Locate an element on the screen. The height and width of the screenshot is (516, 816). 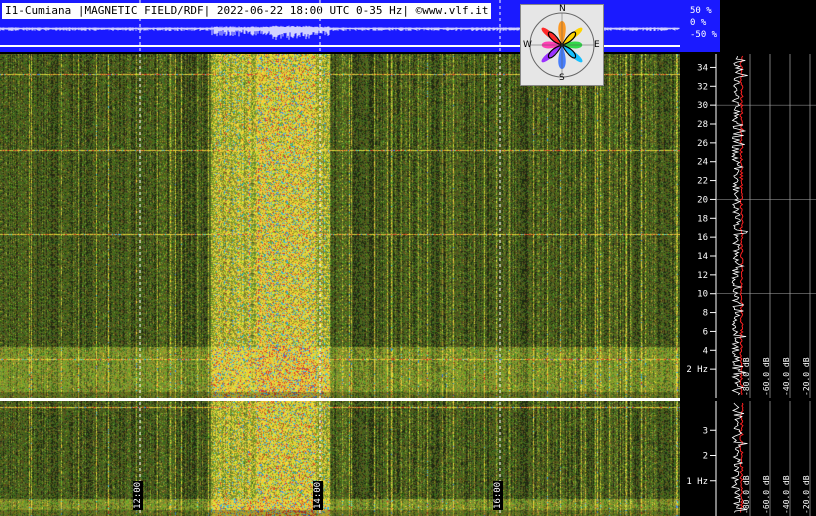
frequency-tick-label: 10 is located at coordinates (702, 295).